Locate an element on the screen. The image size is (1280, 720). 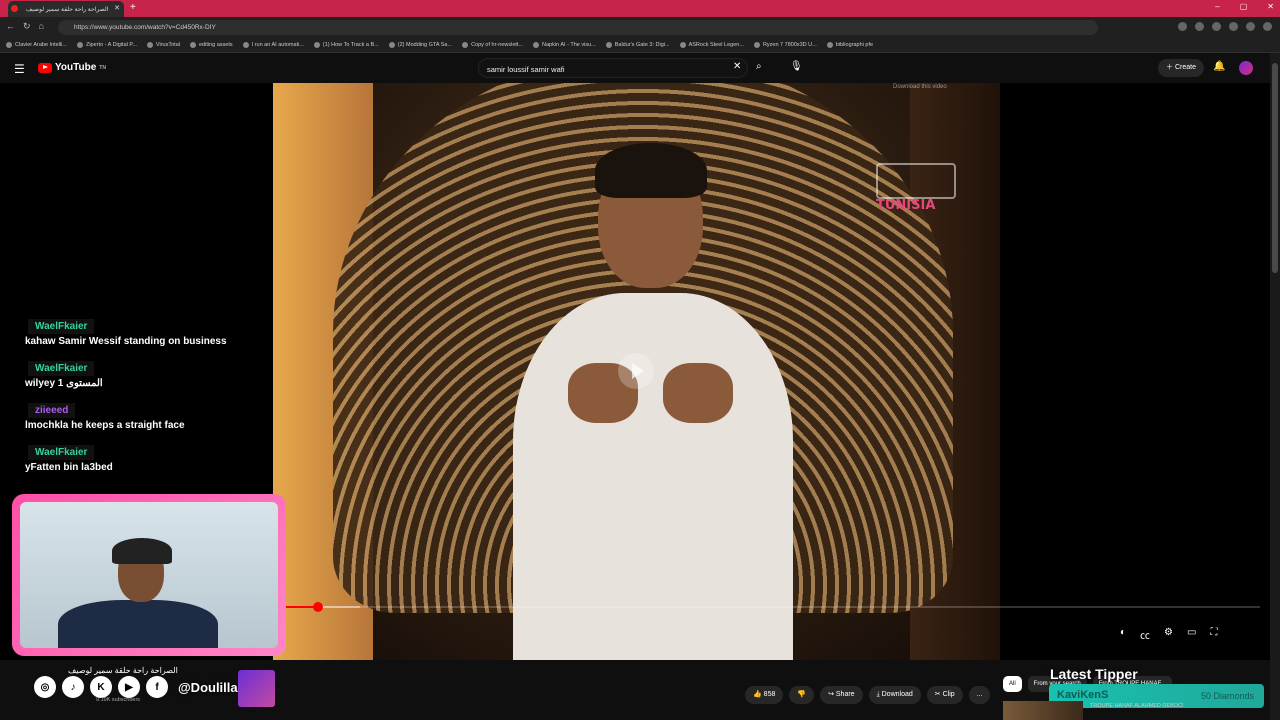
notifications-bell-icon: 🔔 is located at coordinates (1219, 66).